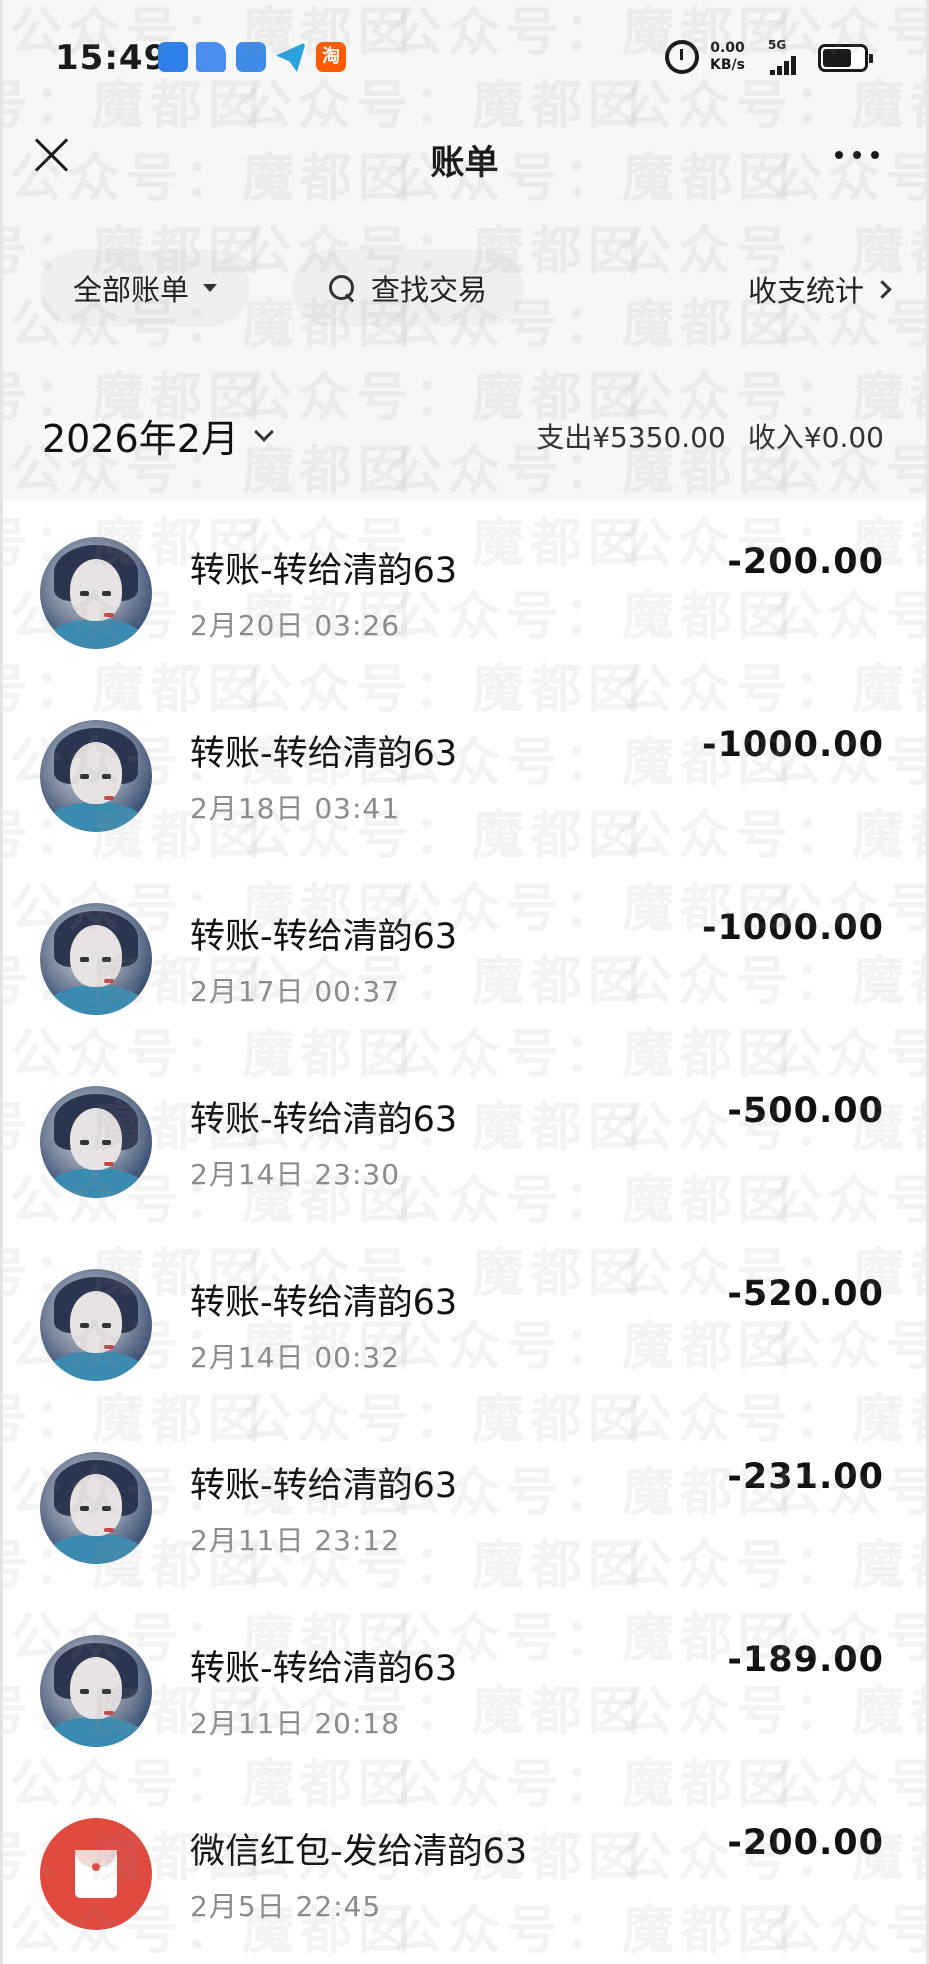 The image size is (929, 1964). I want to click on income-expense-stats-link: 收支统计, so click(819, 289).